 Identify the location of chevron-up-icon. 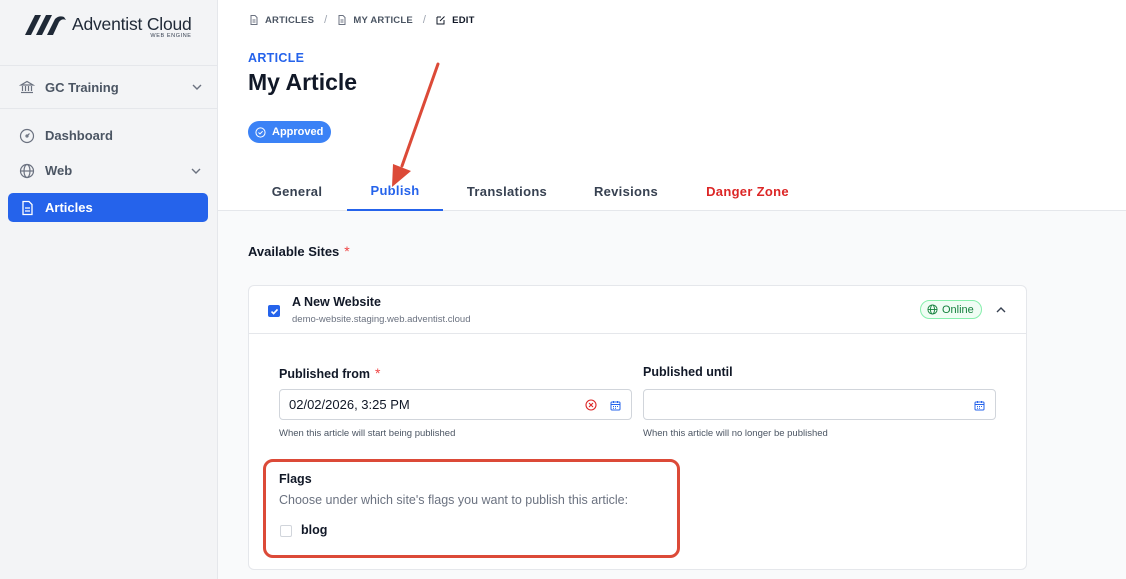
(1001, 310).